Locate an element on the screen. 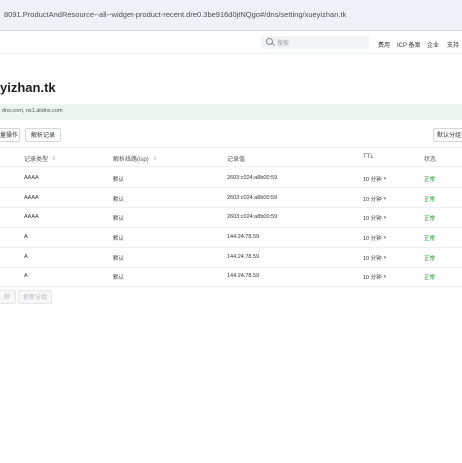 Image resolution: width=462 pixels, height=463 pixels. header-ttl: TTL is located at coordinates (368, 157).